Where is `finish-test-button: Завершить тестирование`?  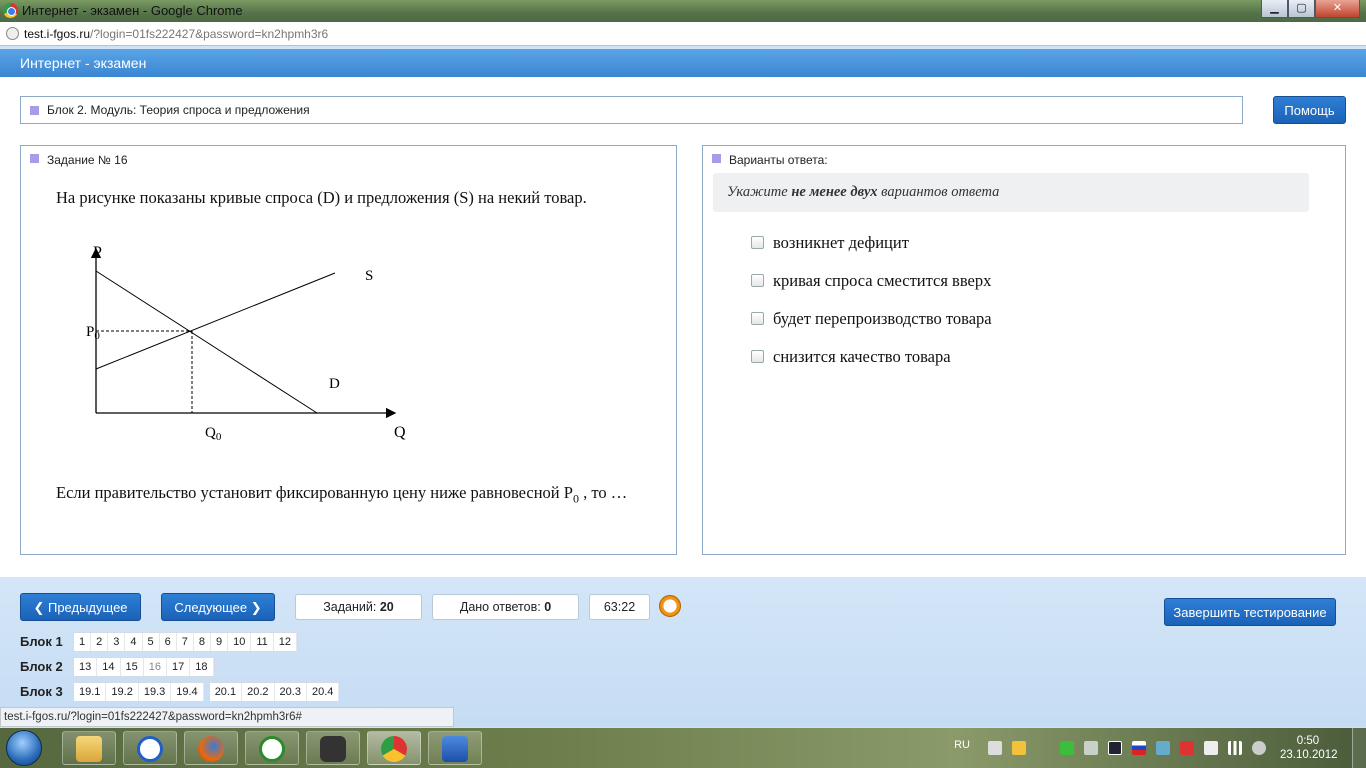 finish-test-button: Завершить тестирование is located at coordinates (1250, 612).